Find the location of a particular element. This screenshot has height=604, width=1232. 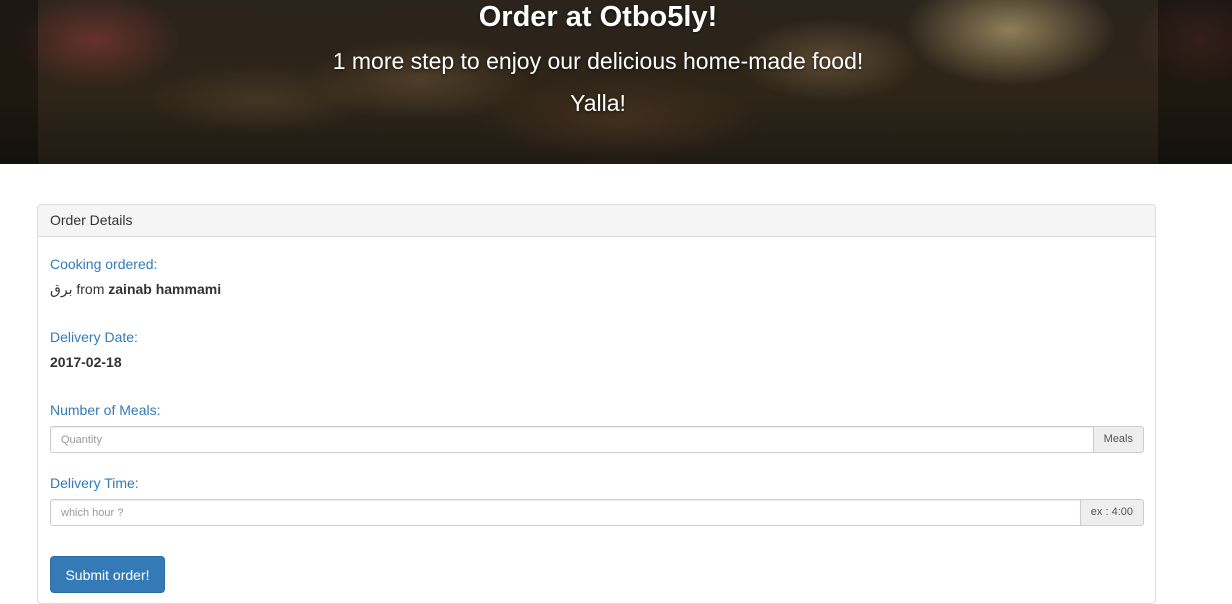

meals-input-group: Meals is located at coordinates (597, 439).